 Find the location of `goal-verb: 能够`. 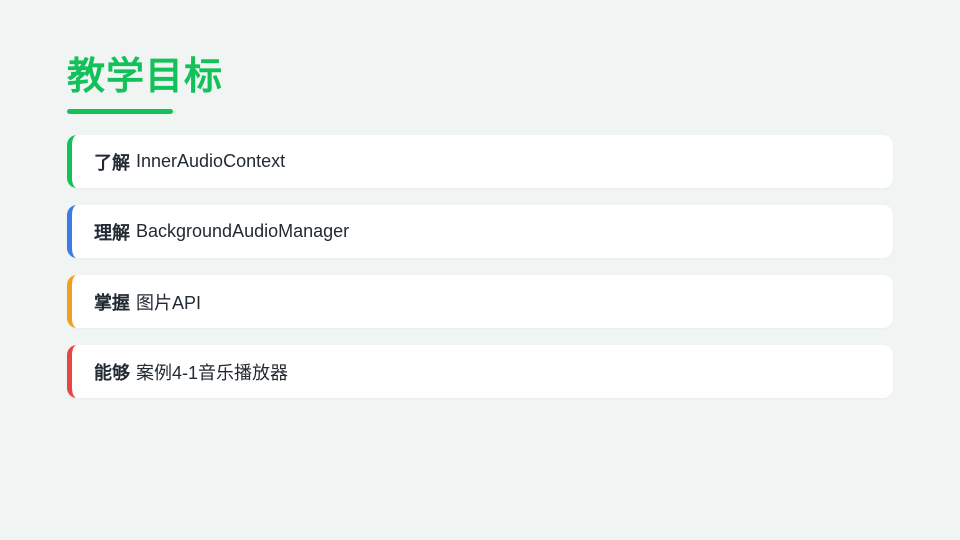

goal-verb: 能够 is located at coordinates (112, 373).